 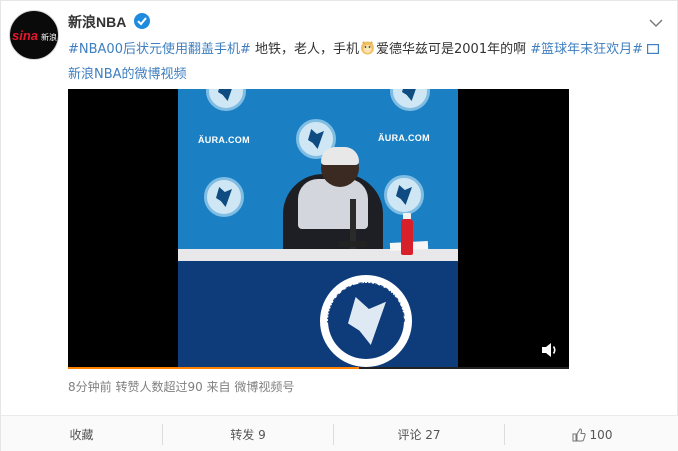 What do you see at coordinates (333, 204) in the screenshot?
I see `player-vest` at bounding box center [333, 204].